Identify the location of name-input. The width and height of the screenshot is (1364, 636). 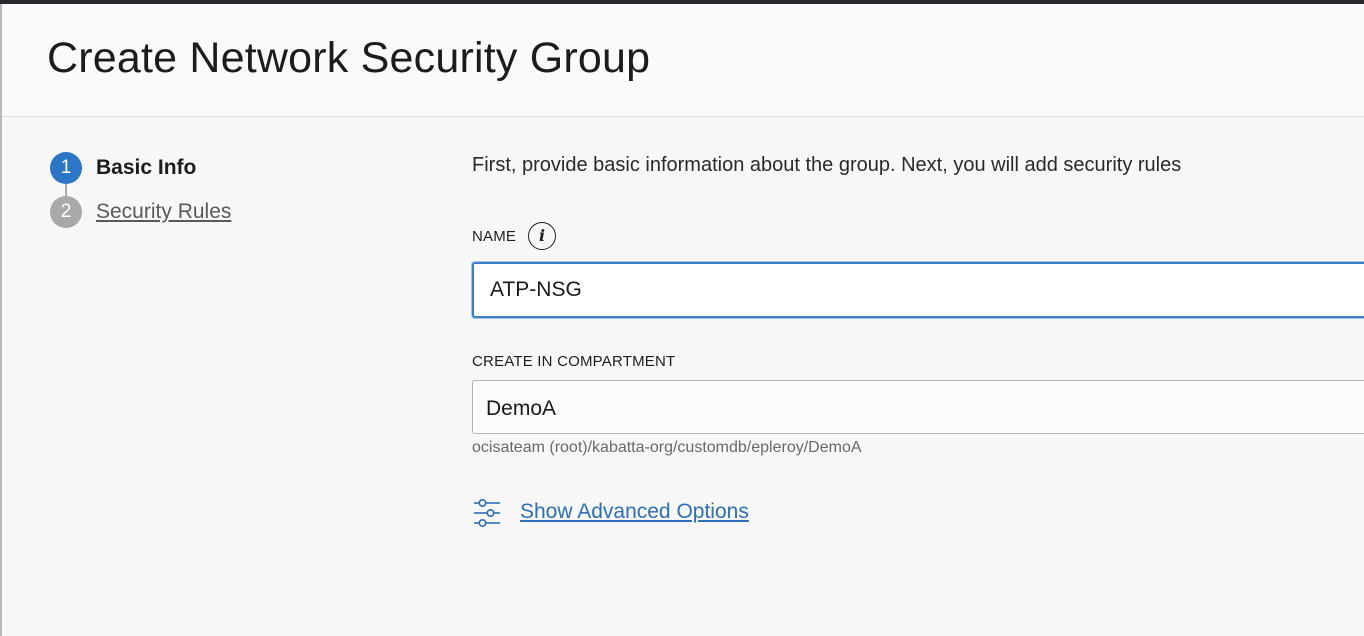
(918, 290).